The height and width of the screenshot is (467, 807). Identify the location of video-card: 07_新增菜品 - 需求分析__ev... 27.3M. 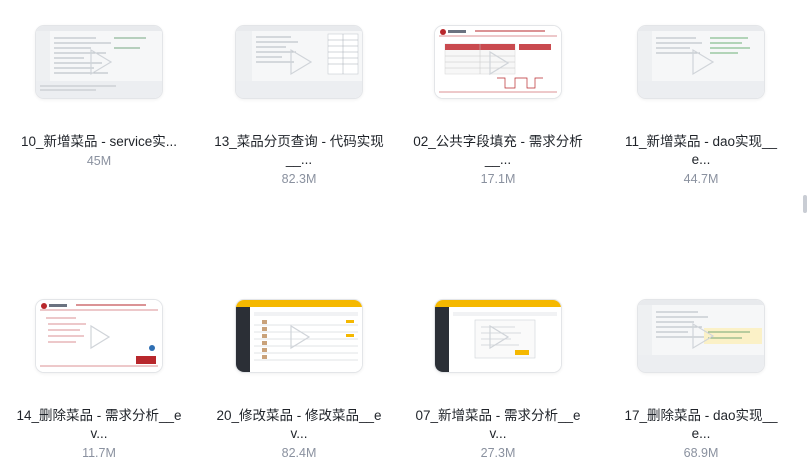
(498, 379).